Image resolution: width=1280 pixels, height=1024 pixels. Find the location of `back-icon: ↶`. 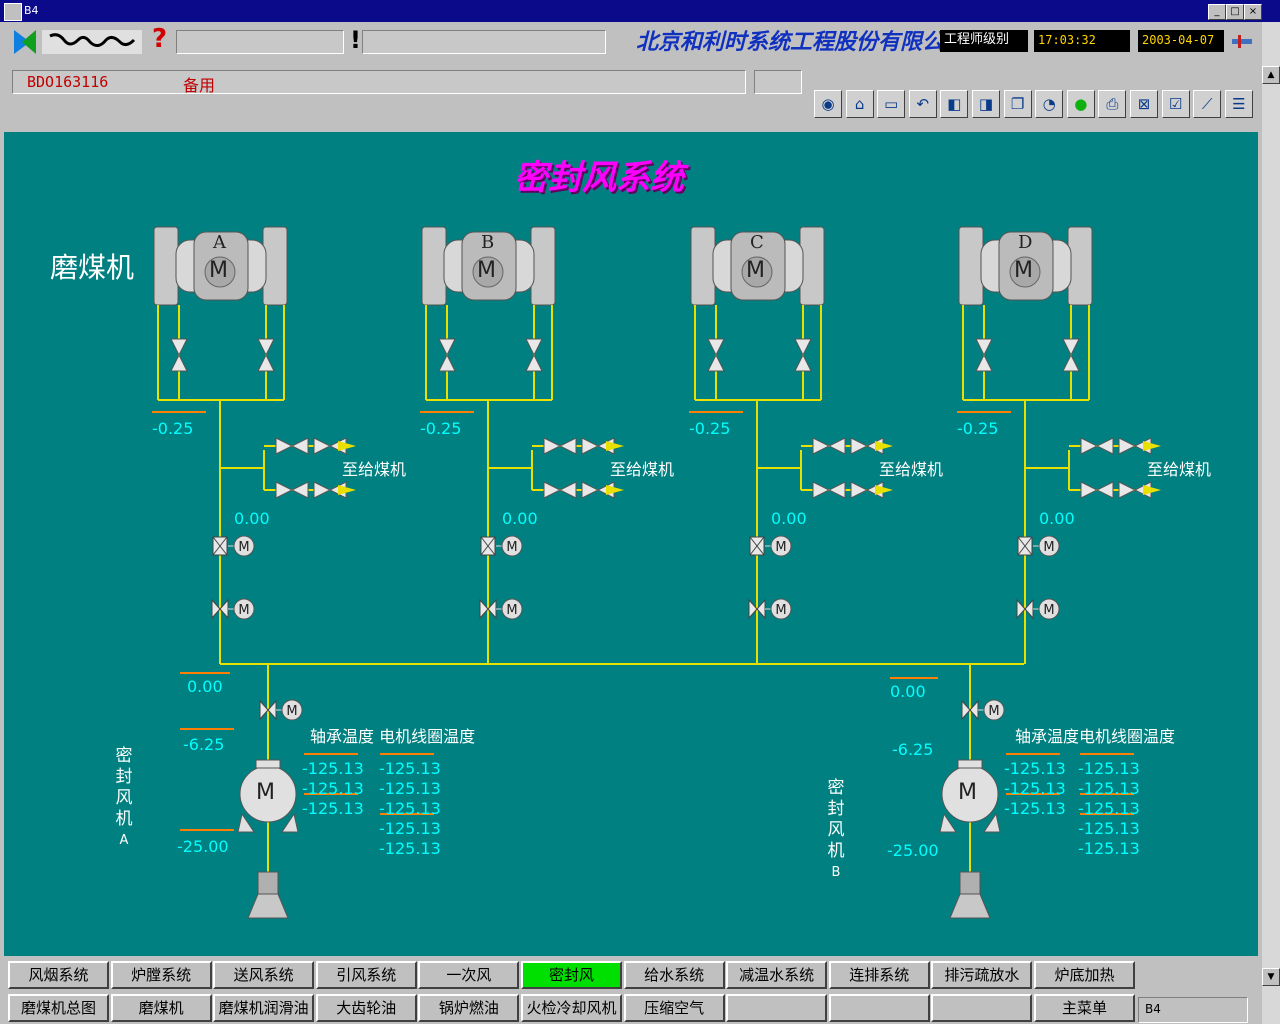

back-icon: ↶ is located at coordinates (922, 104).